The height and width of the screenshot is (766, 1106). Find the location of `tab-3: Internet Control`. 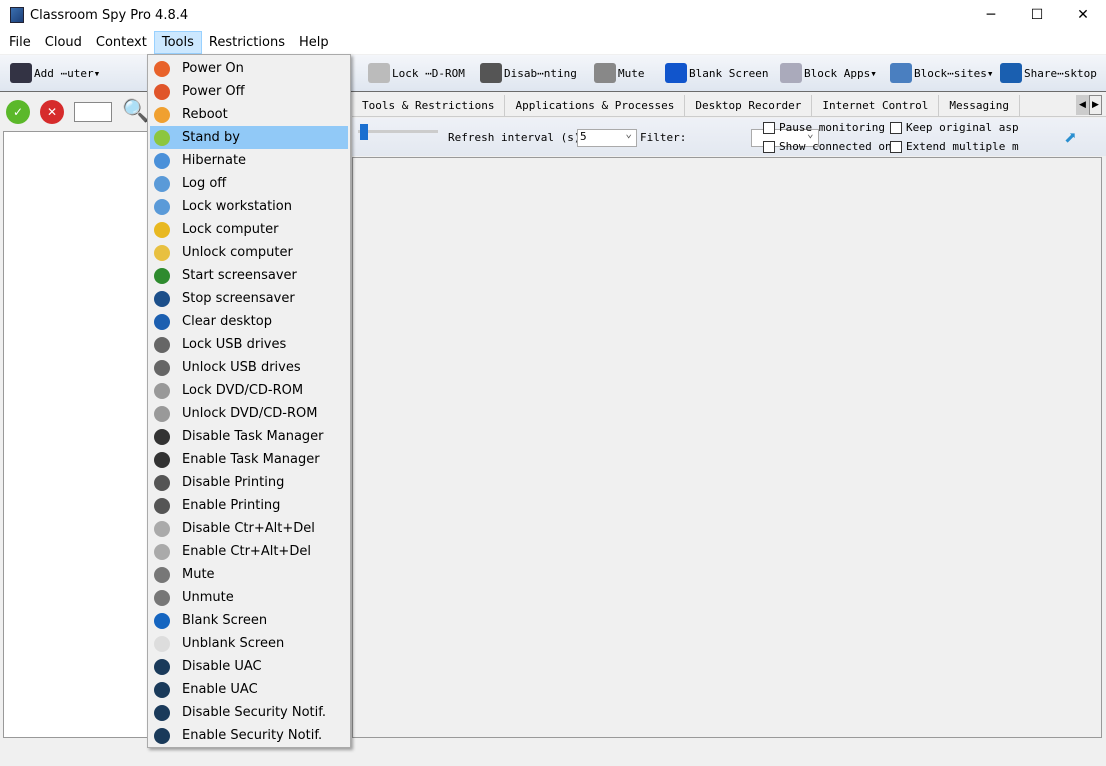

tab-3: Internet Control is located at coordinates (876, 105).